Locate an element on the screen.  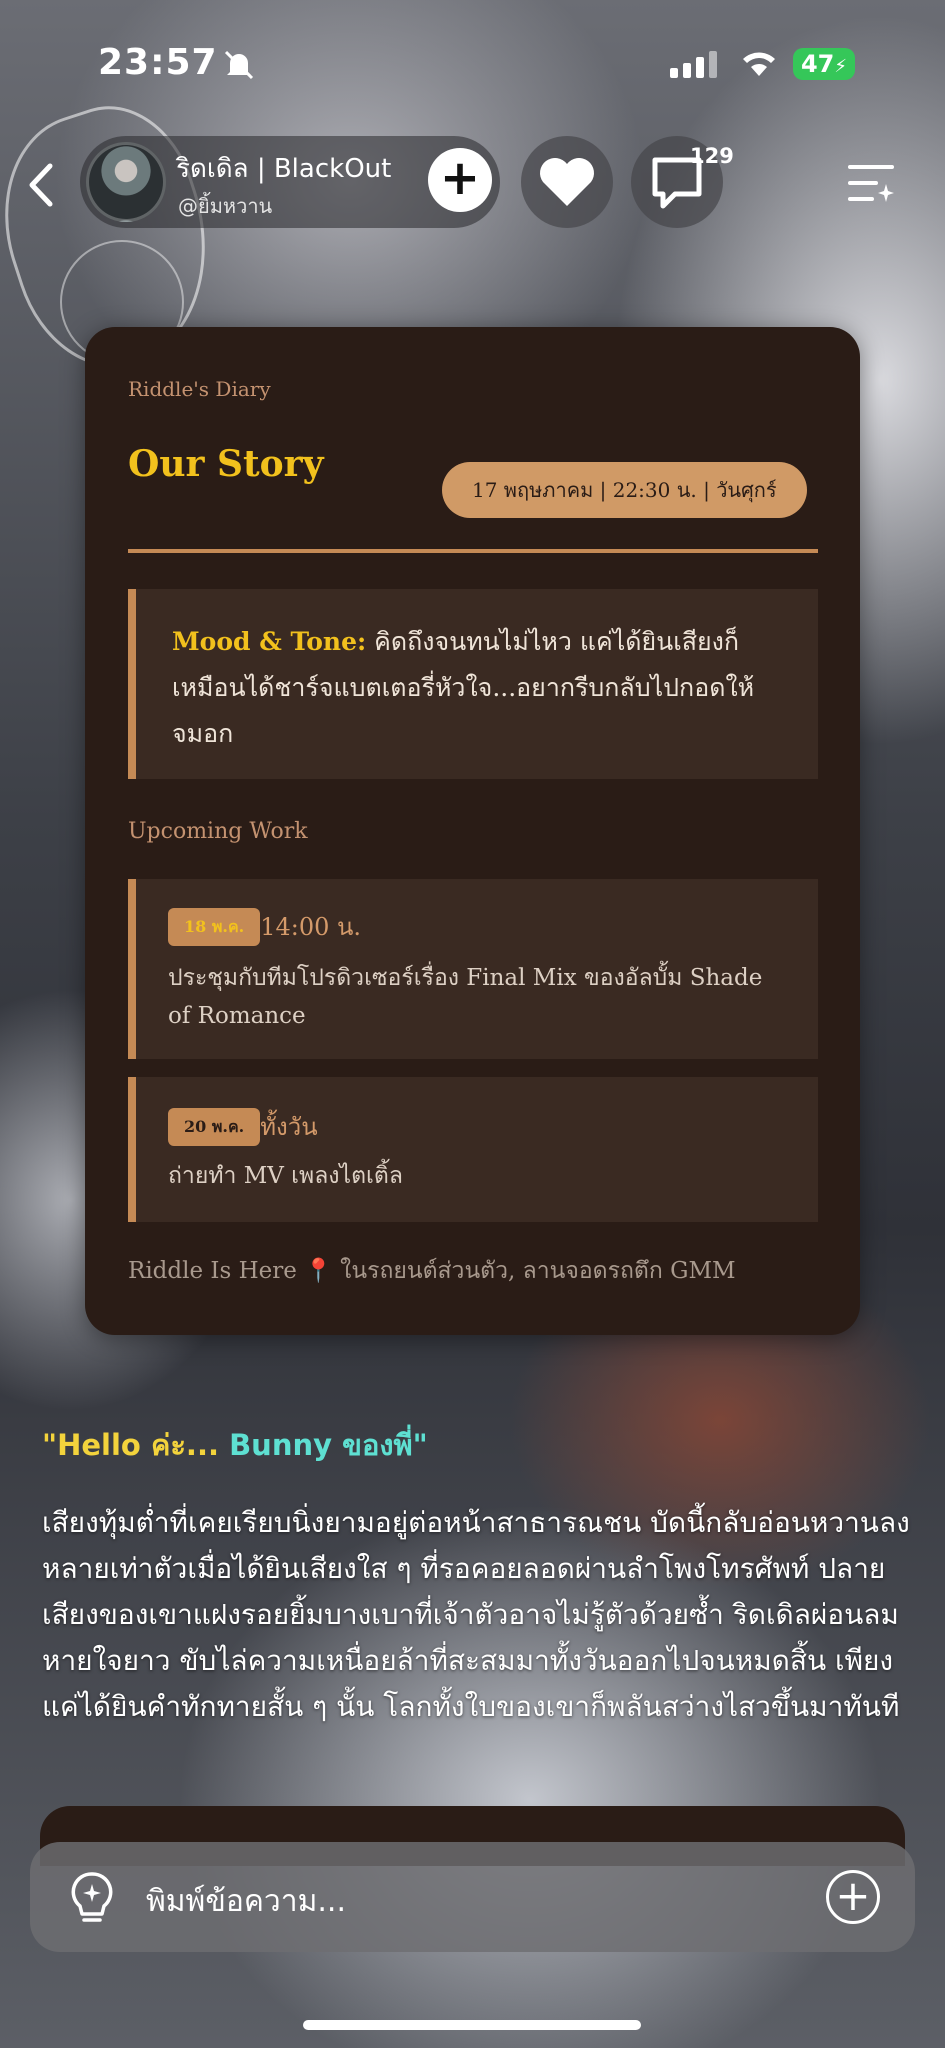
back-arrow-icon is located at coordinates (42, 185).